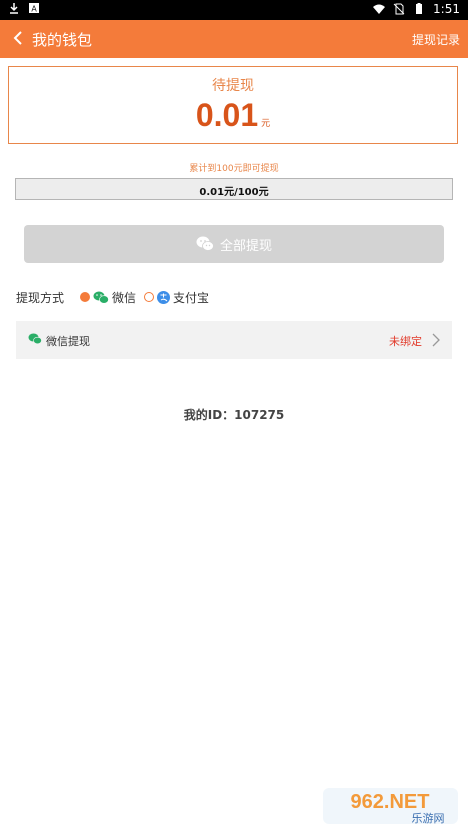 Image resolution: width=468 pixels, height=832 pixels. Describe the element at coordinates (234, 39) in the screenshot. I see `app-header: 我的钱包 提现记录` at that location.